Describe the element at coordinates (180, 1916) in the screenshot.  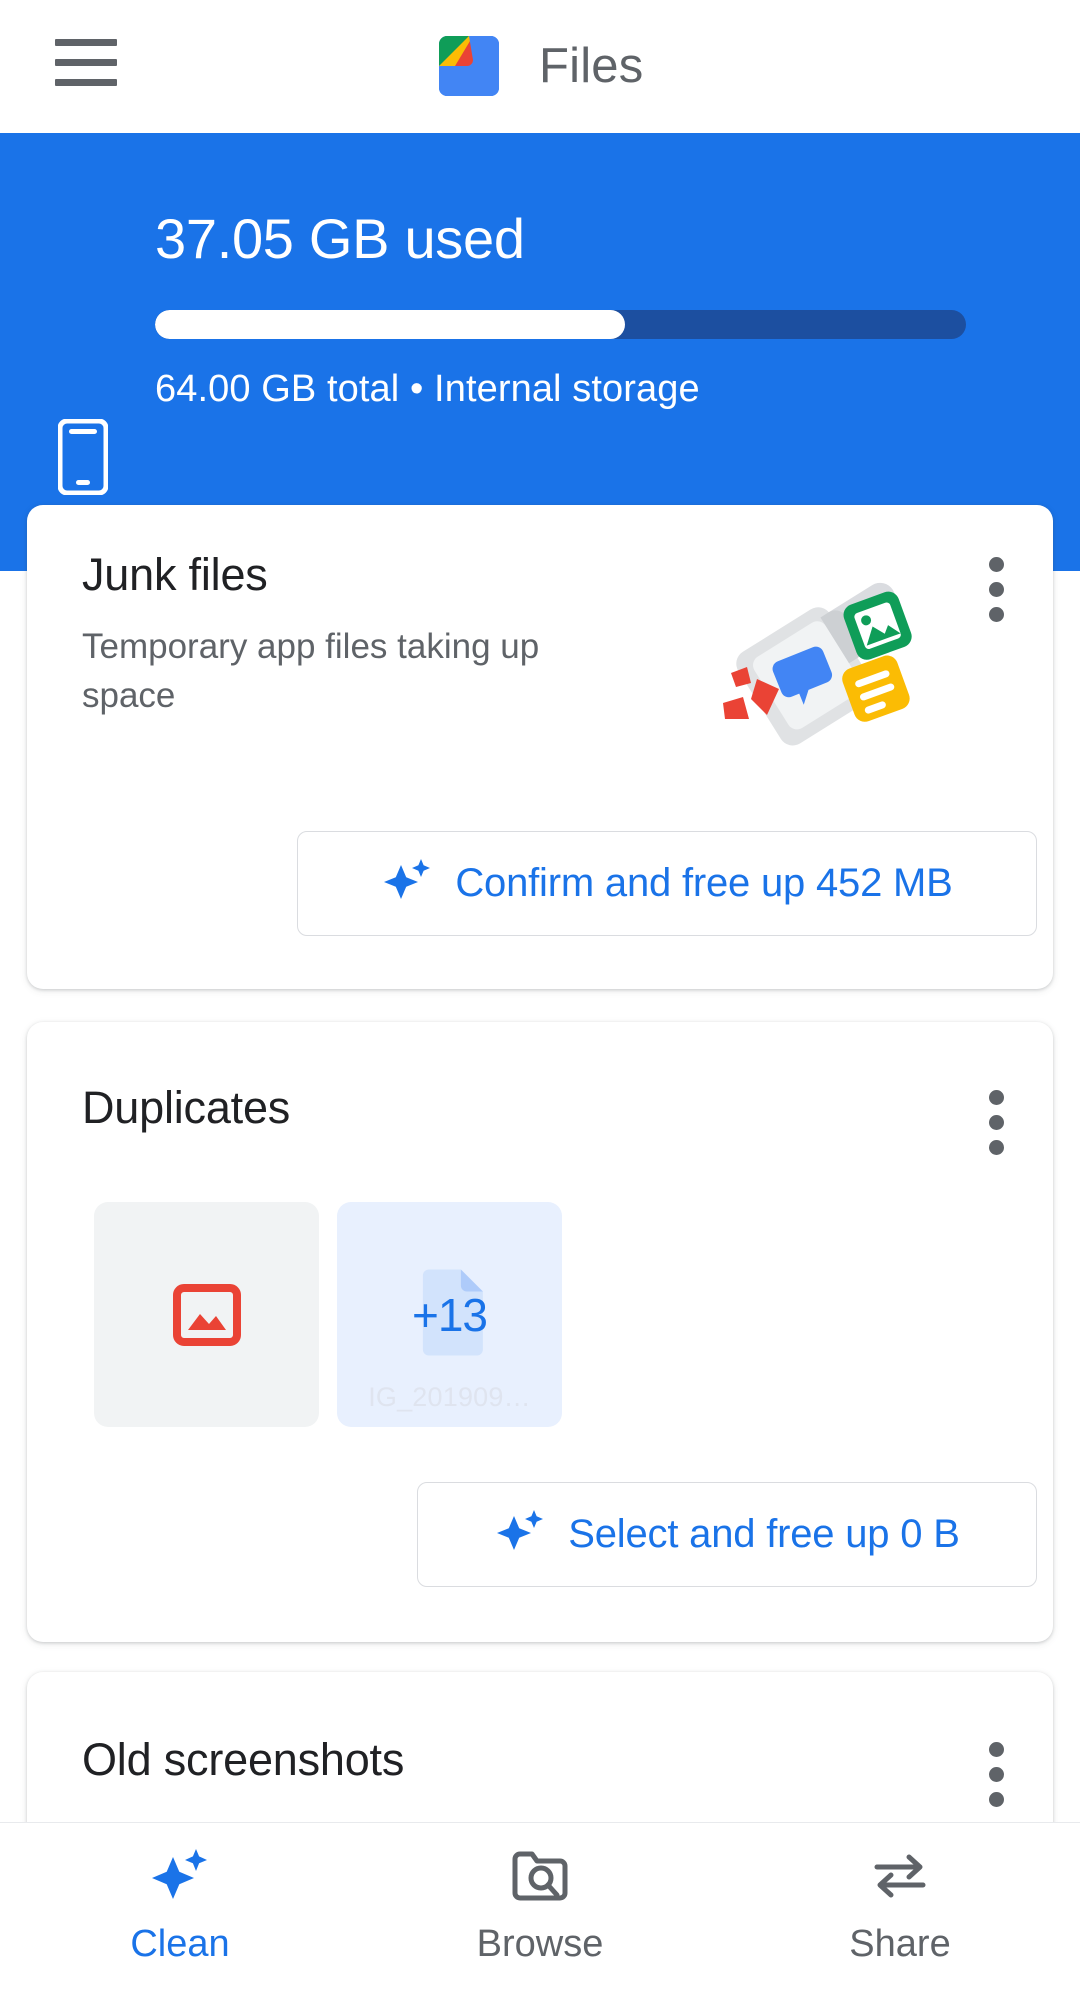
I see `nav-tab-clean: Clean` at that location.